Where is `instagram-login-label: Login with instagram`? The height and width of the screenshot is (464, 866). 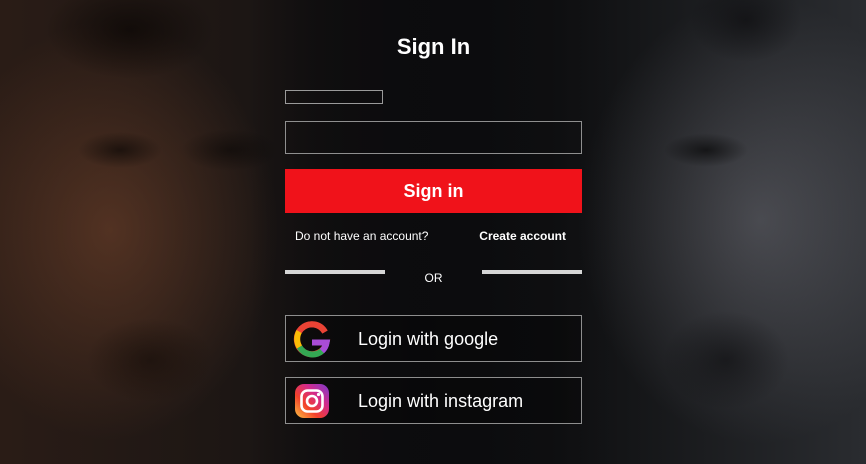 instagram-login-label: Login with instagram is located at coordinates (441, 401).